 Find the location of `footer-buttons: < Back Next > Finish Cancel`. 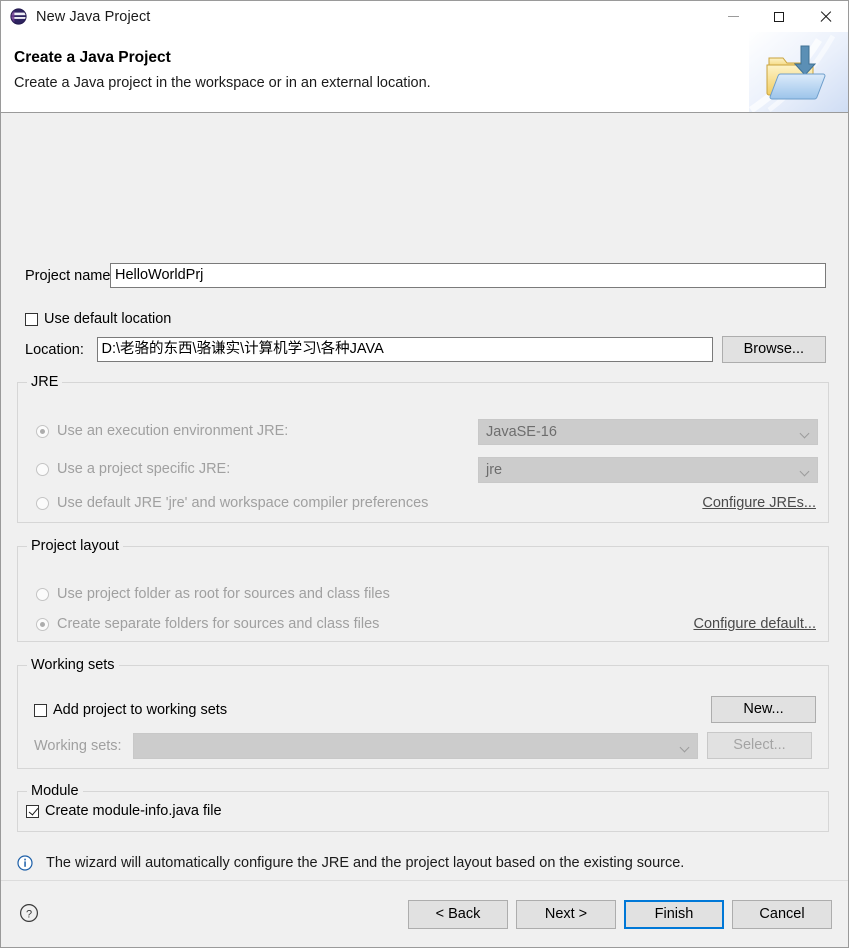

footer-buttons: < Back Next > Finish Cancel is located at coordinates (620, 914).